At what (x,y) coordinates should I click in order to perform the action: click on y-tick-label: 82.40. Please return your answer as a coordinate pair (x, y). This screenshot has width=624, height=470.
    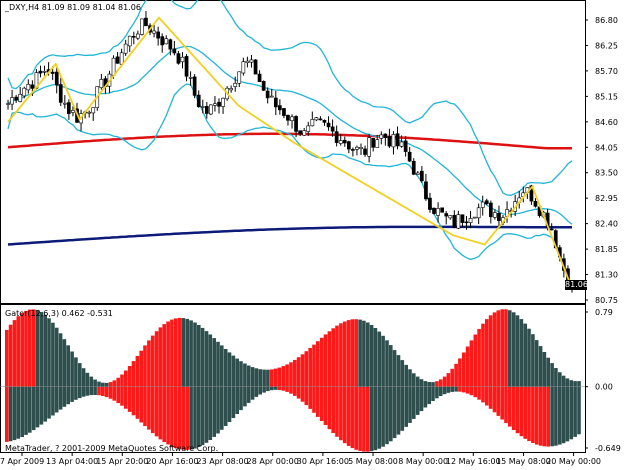
    Looking at the image, I should click on (606, 224).